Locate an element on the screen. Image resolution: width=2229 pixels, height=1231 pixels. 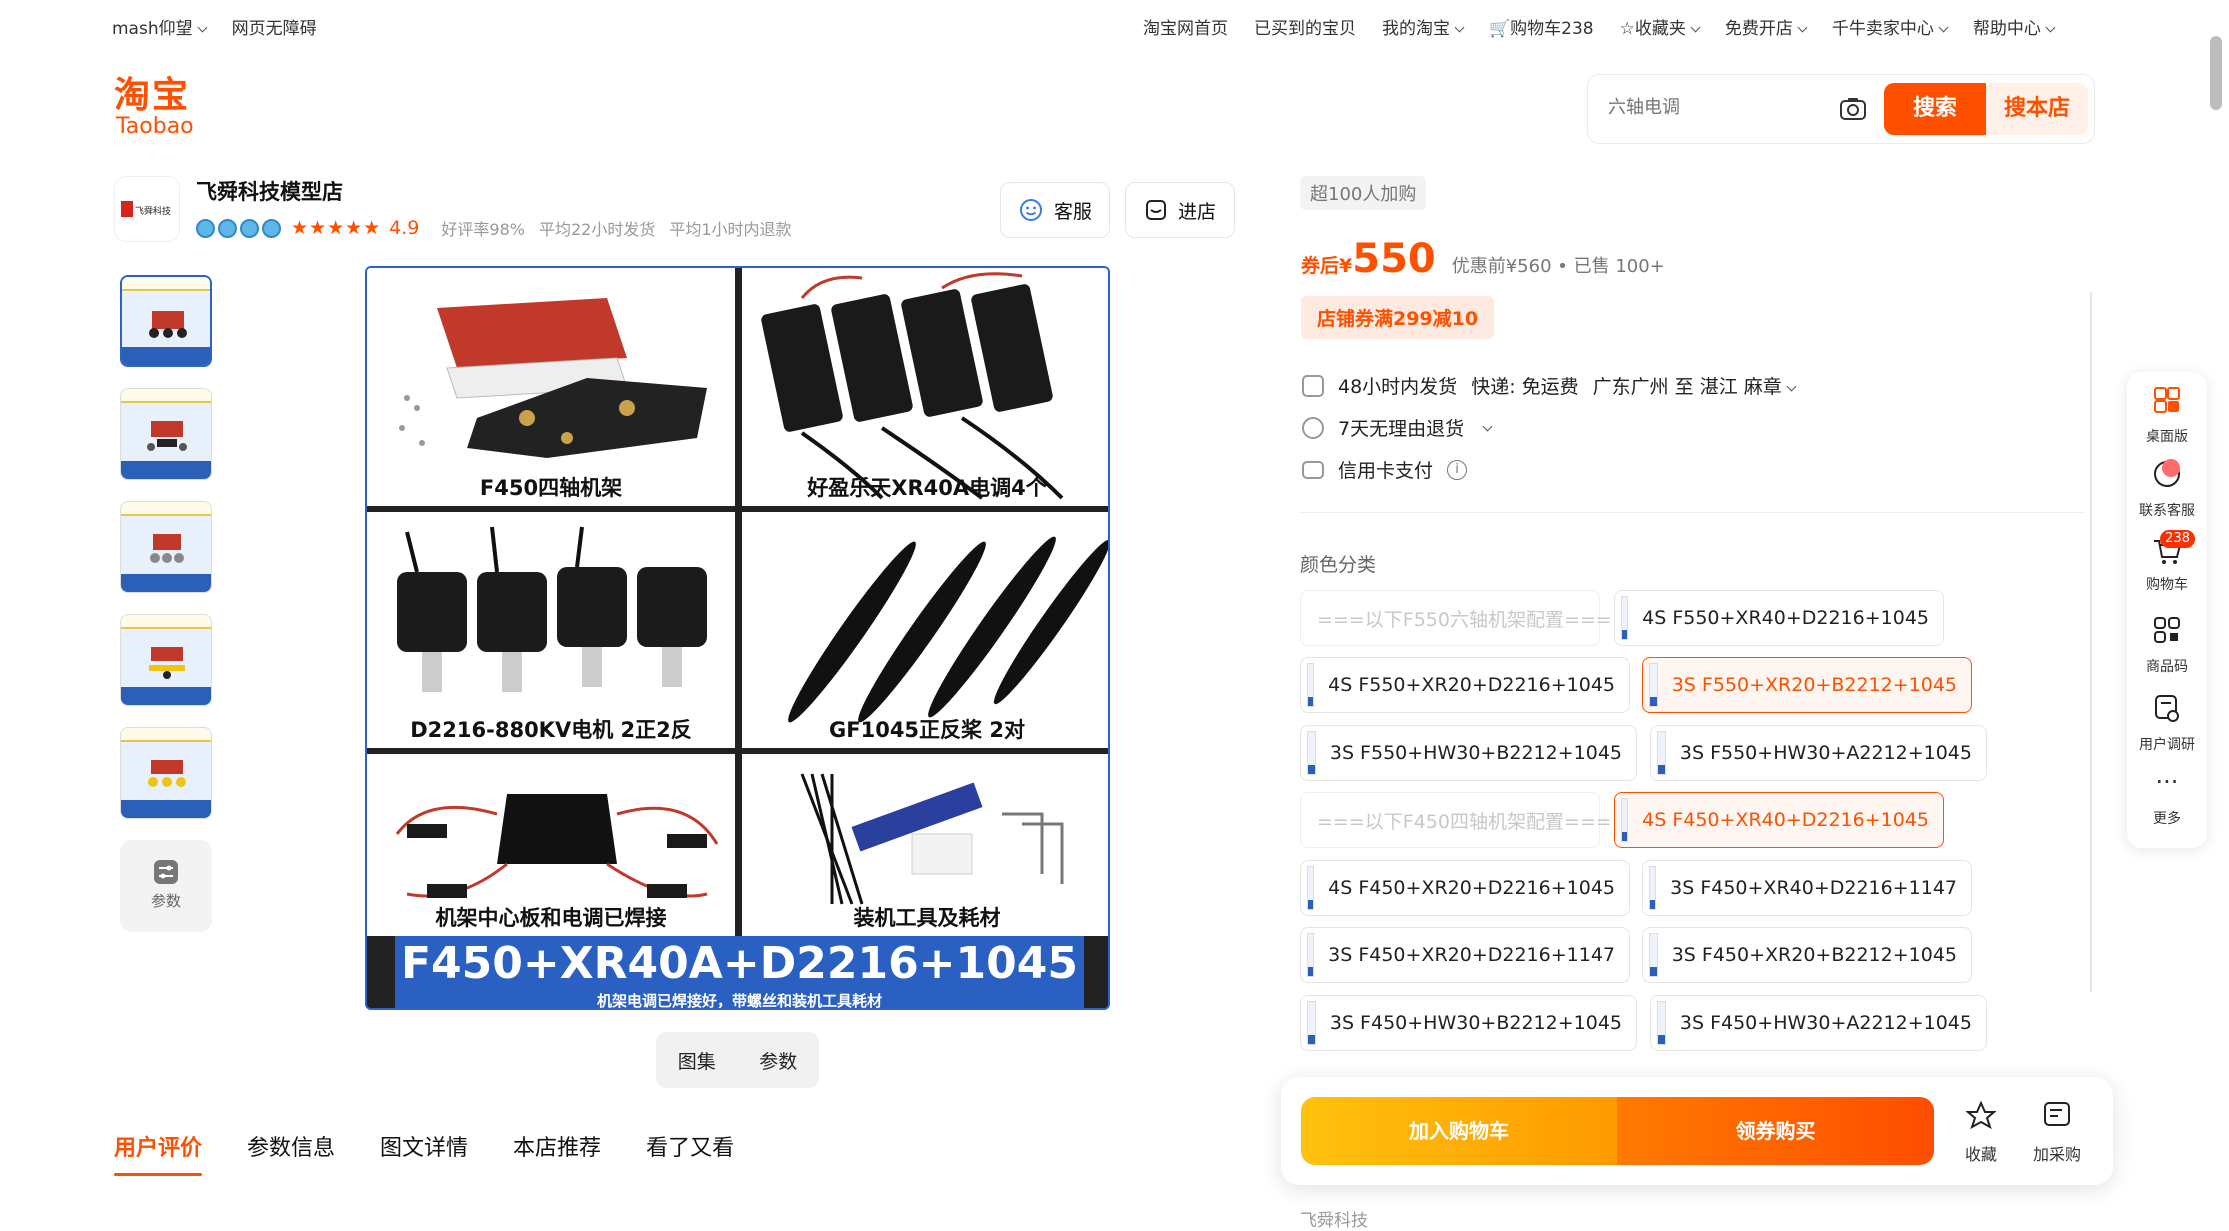
service-smile-icon is located at coordinates (1030, 210).